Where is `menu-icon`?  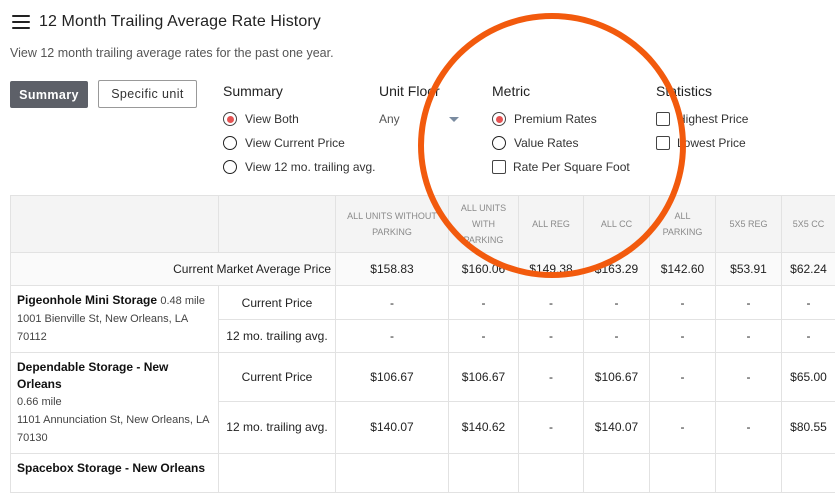 menu-icon is located at coordinates (21, 22).